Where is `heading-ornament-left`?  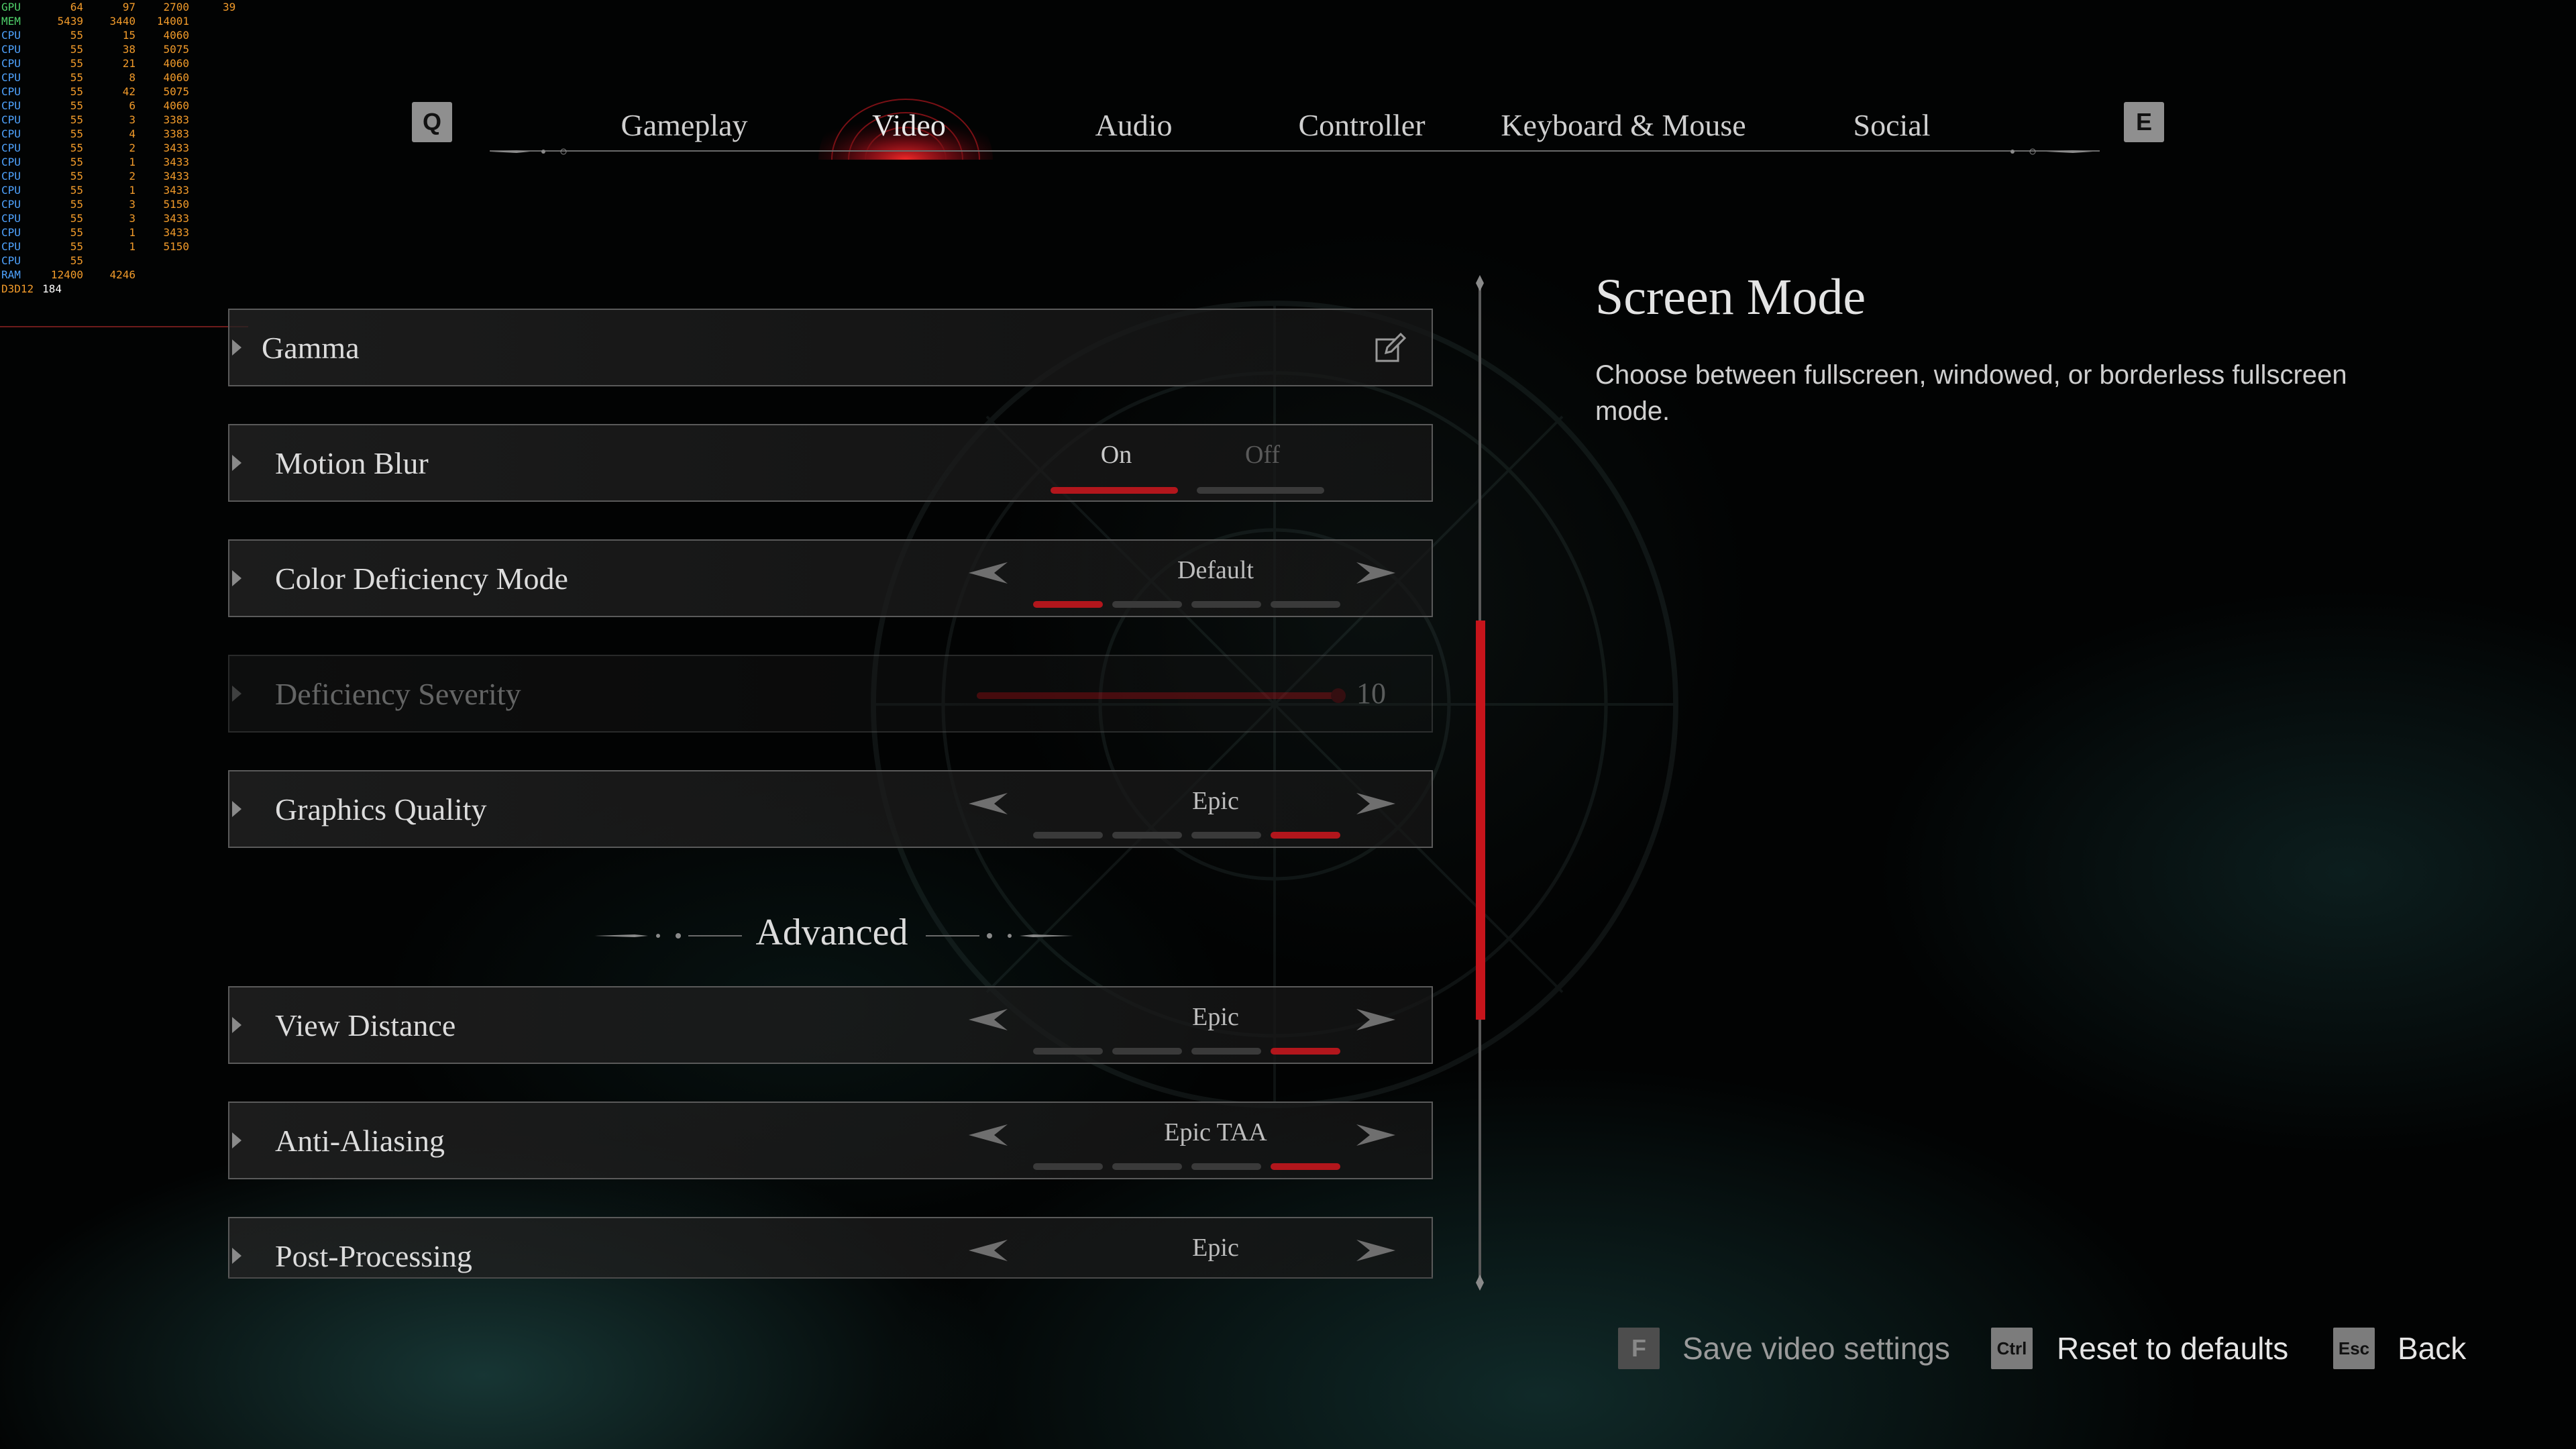 heading-ornament-left is located at coordinates (668, 935).